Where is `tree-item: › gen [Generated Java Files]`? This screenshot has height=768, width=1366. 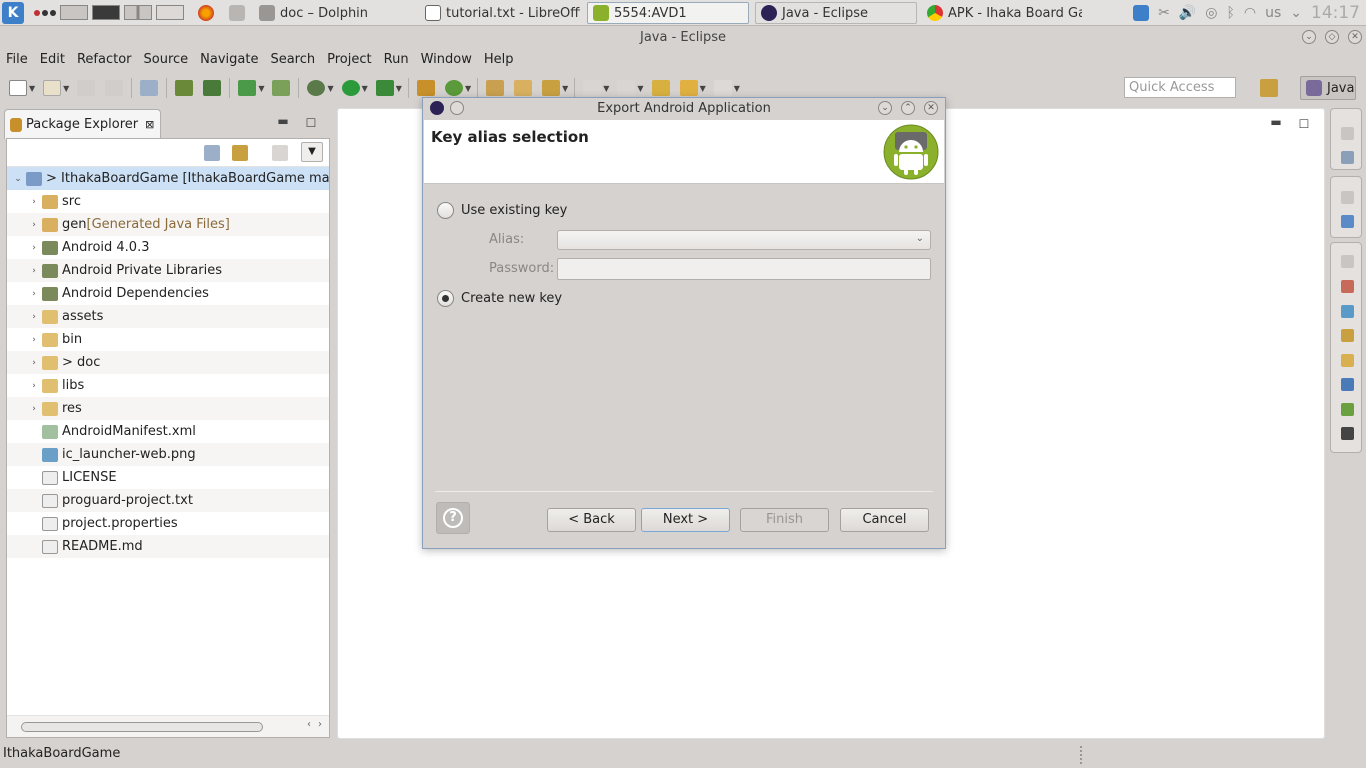 tree-item: › gen [Generated Java Files] is located at coordinates (168, 224).